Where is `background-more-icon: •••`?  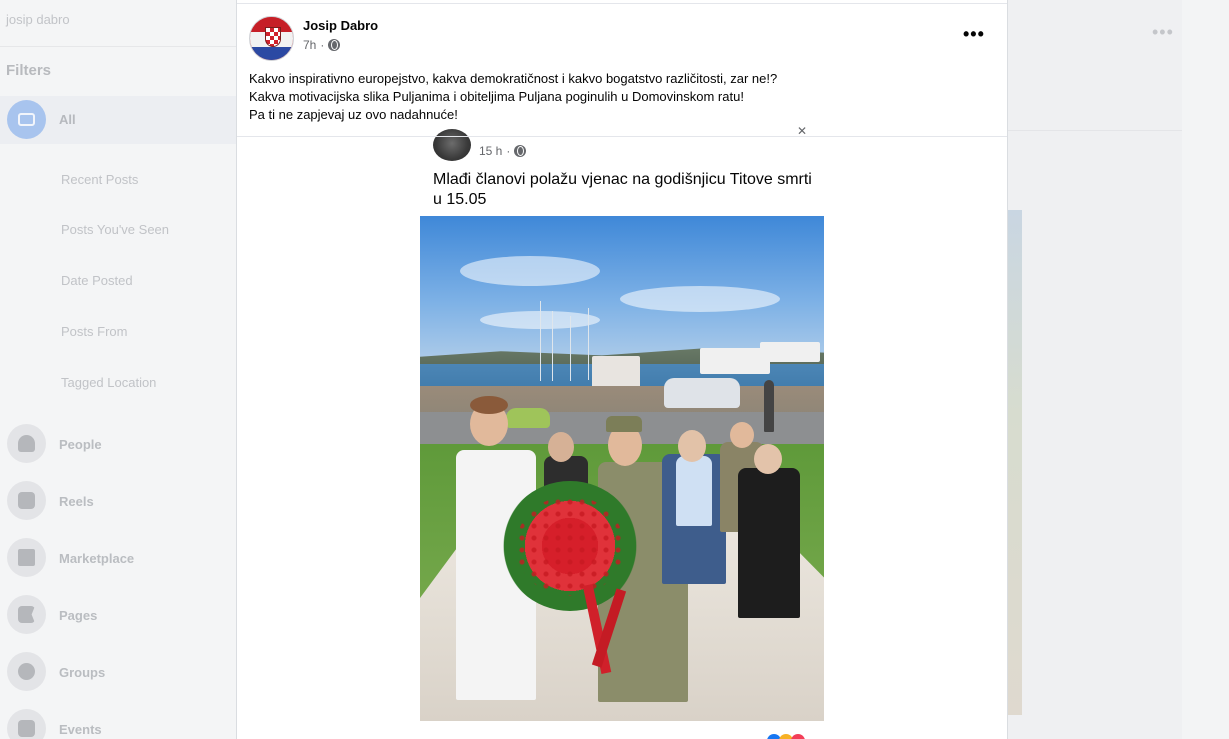 background-more-icon: ••• is located at coordinates (1163, 32).